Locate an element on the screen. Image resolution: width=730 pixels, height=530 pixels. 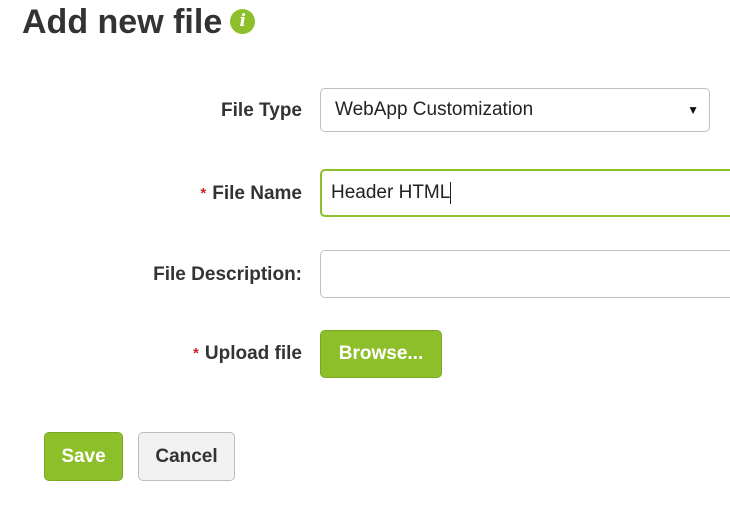
file-type-selected-value: WebApp Customization is located at coordinates (434, 109).